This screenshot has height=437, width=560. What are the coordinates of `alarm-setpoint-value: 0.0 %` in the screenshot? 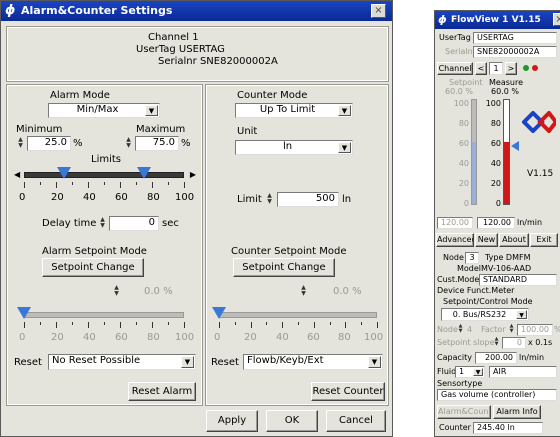 It's located at (158, 291).